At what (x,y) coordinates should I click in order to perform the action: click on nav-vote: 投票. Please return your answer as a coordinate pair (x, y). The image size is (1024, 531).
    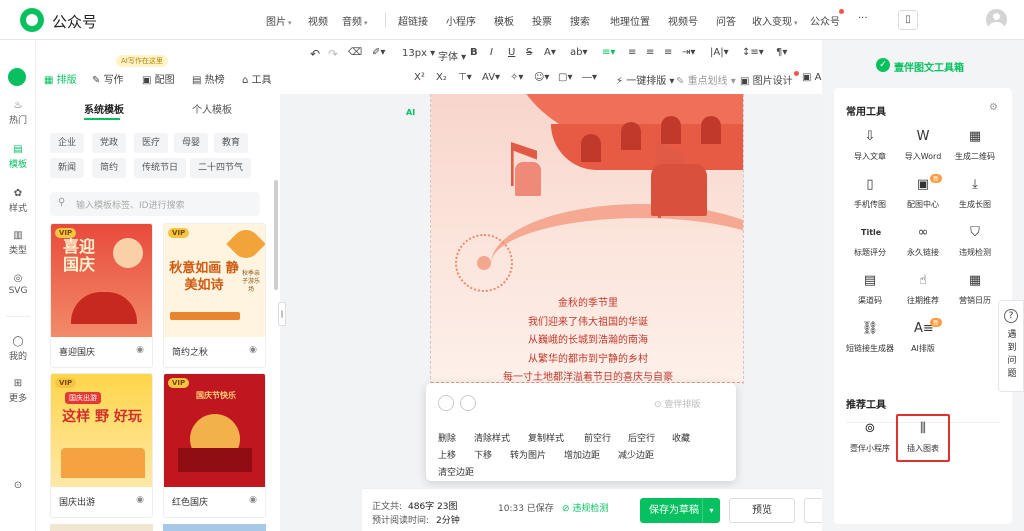
    Looking at the image, I should click on (542, 20).